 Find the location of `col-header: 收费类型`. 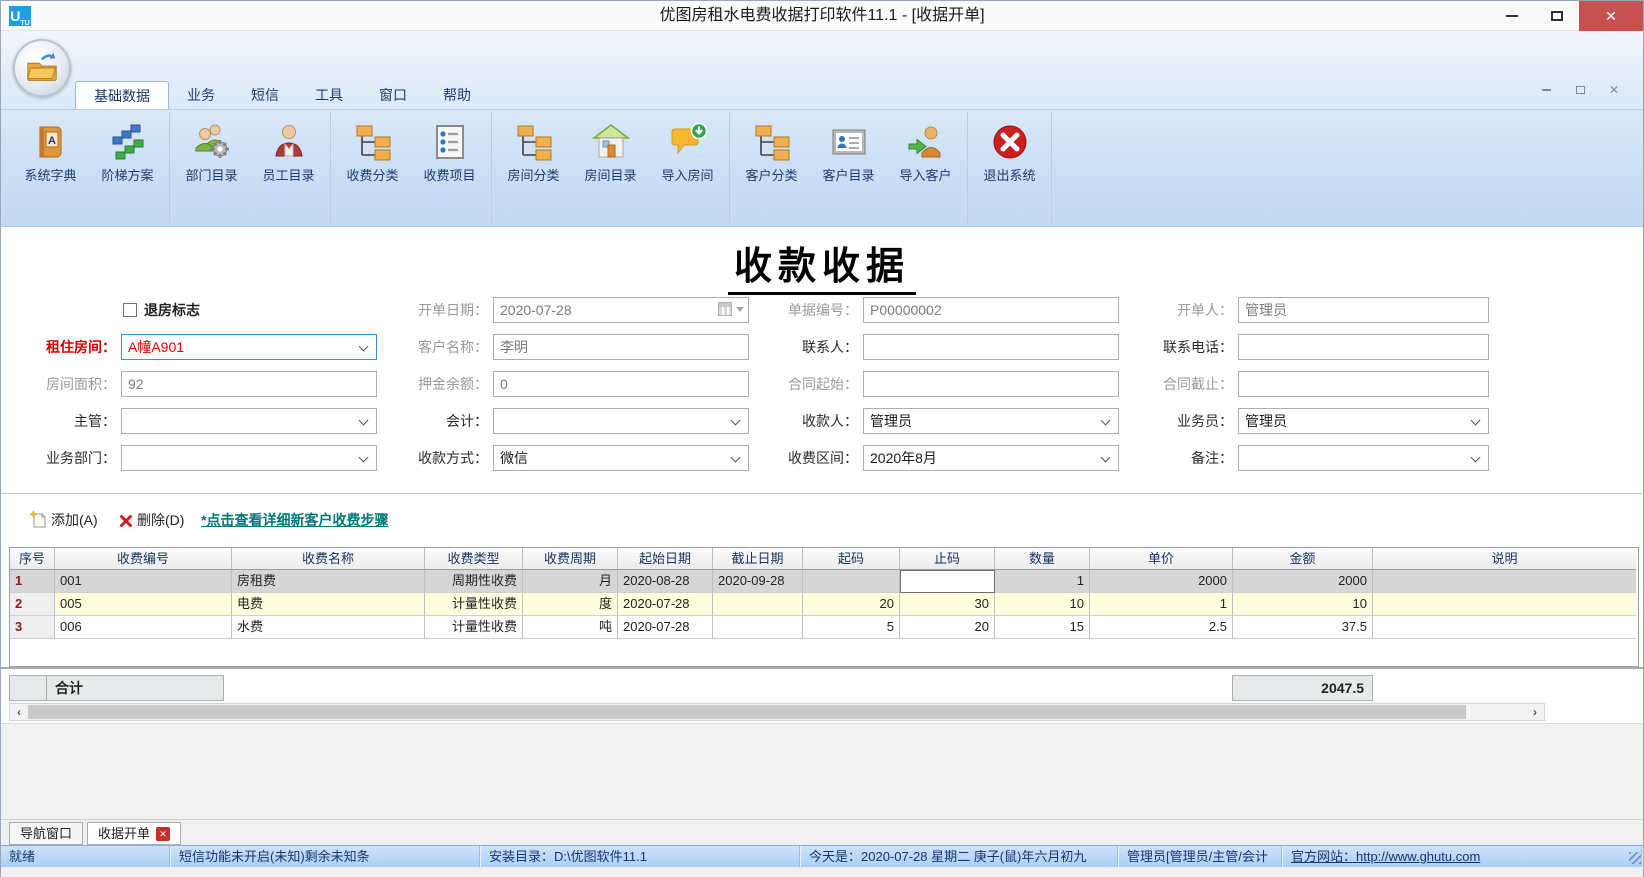

col-header: 收费类型 is located at coordinates (474, 559).